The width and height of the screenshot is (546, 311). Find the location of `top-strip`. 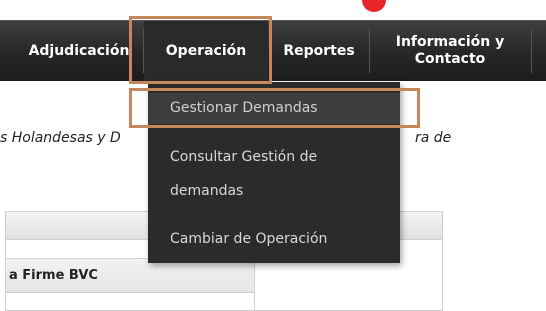

top-strip is located at coordinates (273, 9).